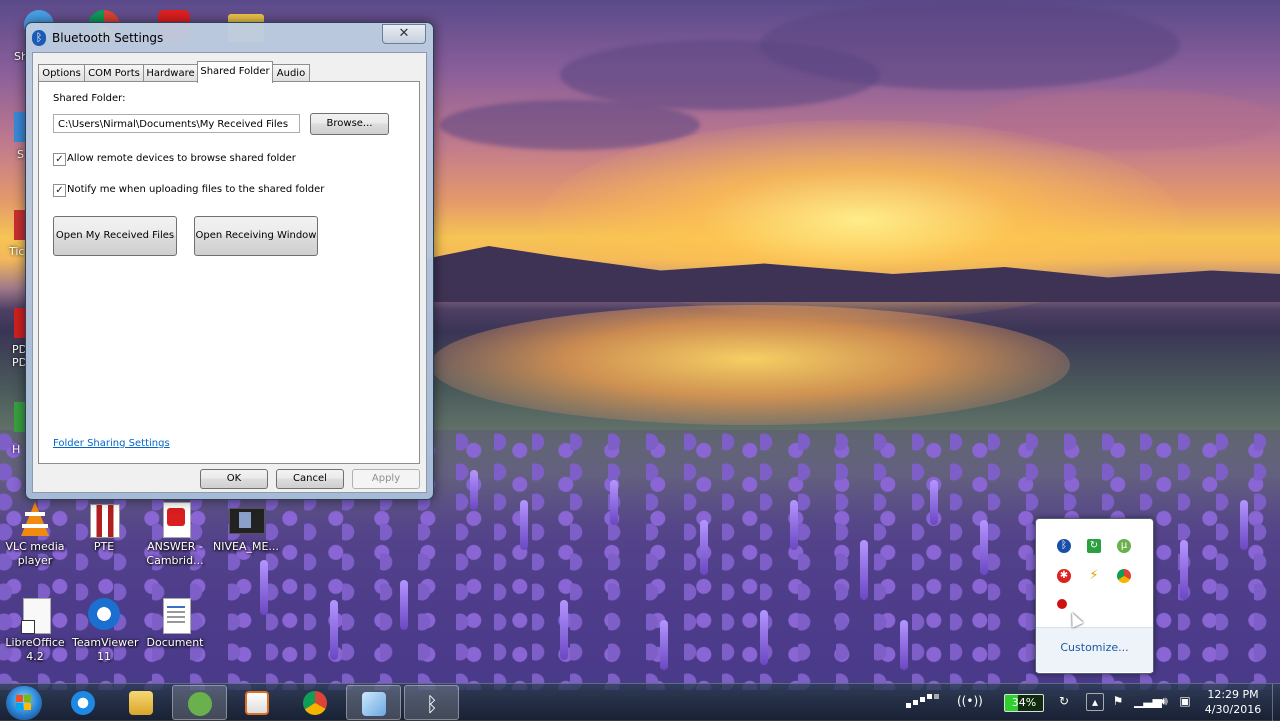 Image resolution: width=1280 pixels, height=721 pixels. What do you see at coordinates (175, 520) in the screenshot?
I see `pdf-icon` at bounding box center [175, 520].